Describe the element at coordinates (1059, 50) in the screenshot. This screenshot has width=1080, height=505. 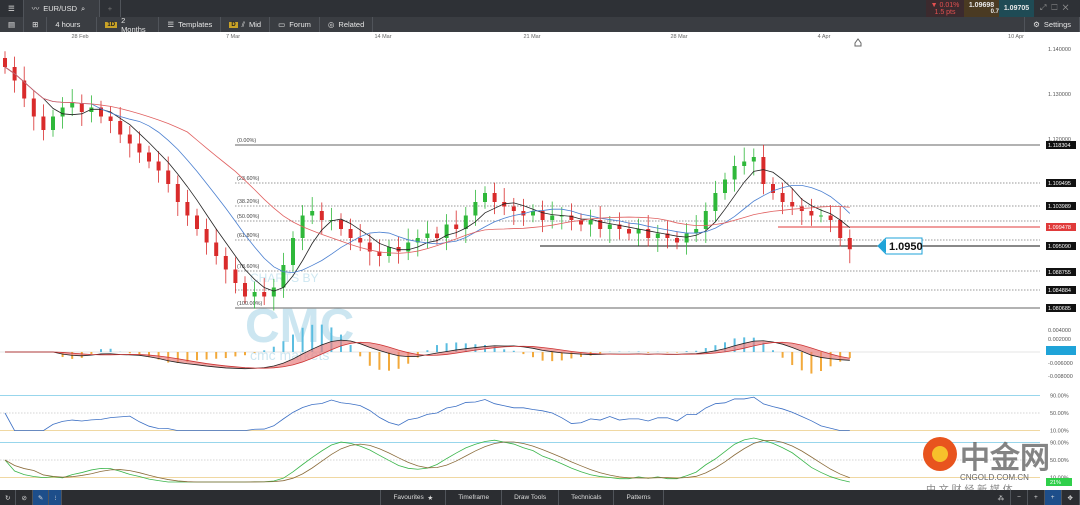
I see `price-tick: 1.140000` at that location.